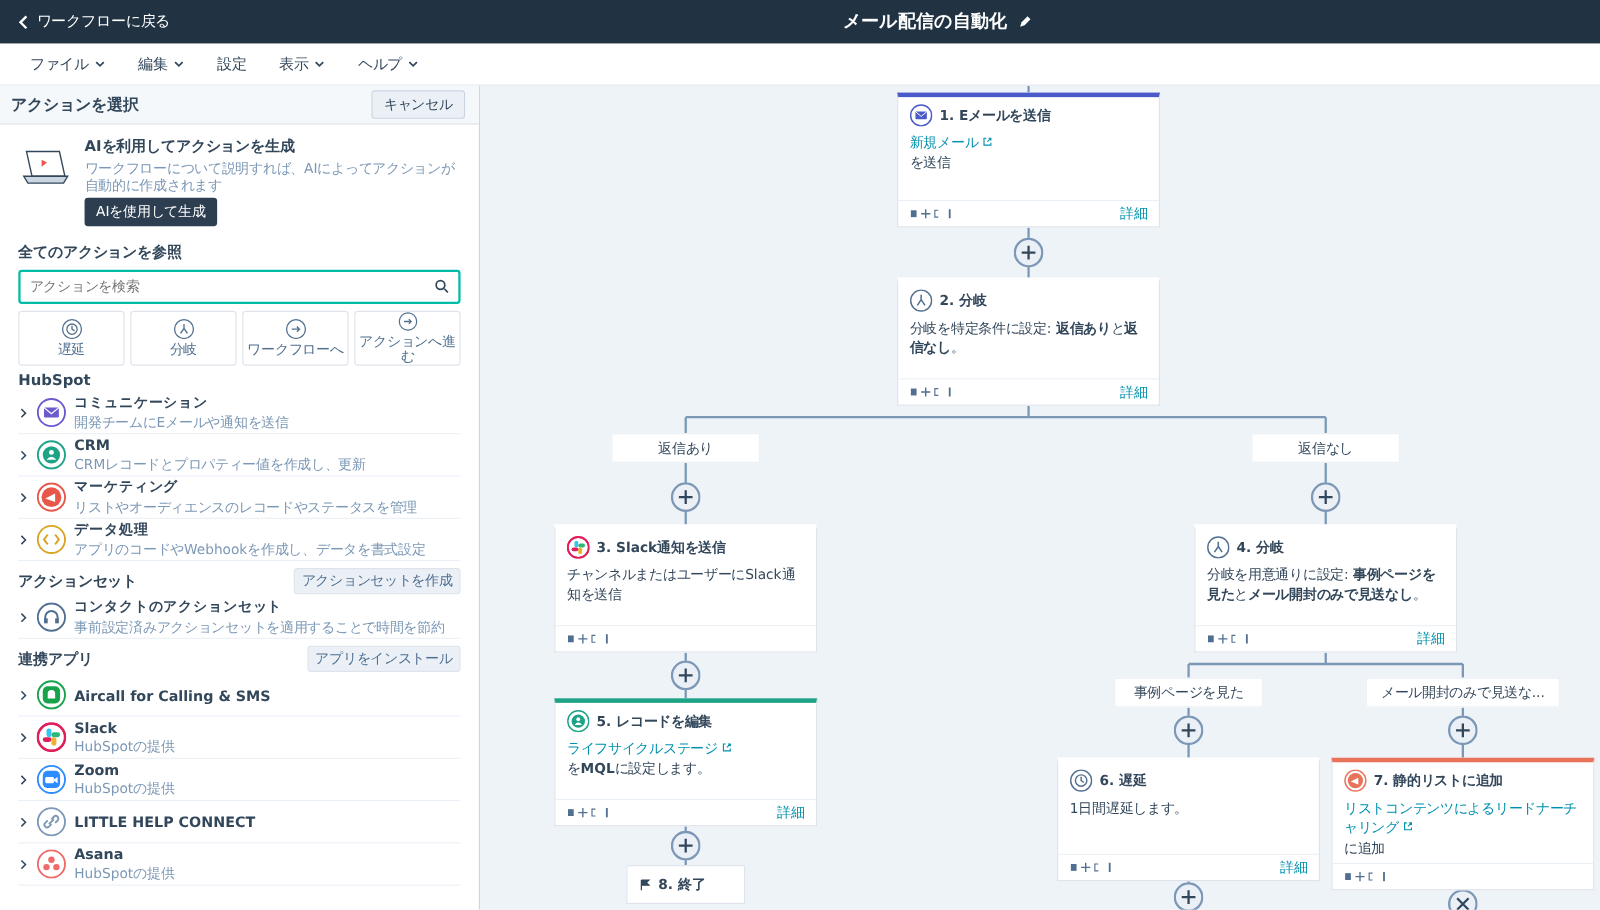 Image resolution: width=1600 pixels, height=910 pixels. What do you see at coordinates (442, 286) in the screenshot?
I see `search-icon` at bounding box center [442, 286].